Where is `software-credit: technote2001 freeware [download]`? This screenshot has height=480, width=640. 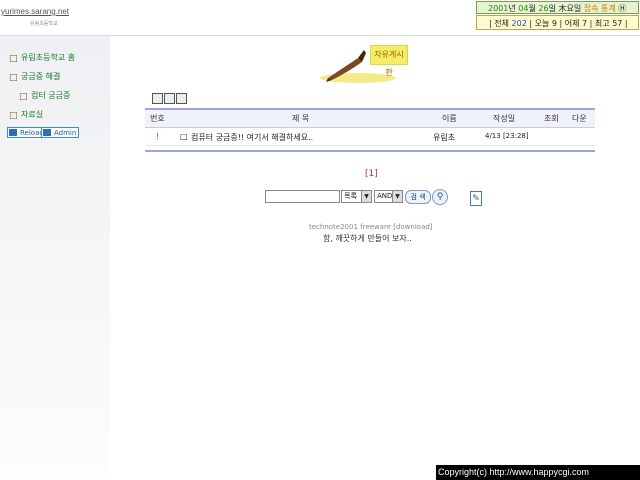 software-credit: technote2001 freeware [download] is located at coordinates (371, 227).